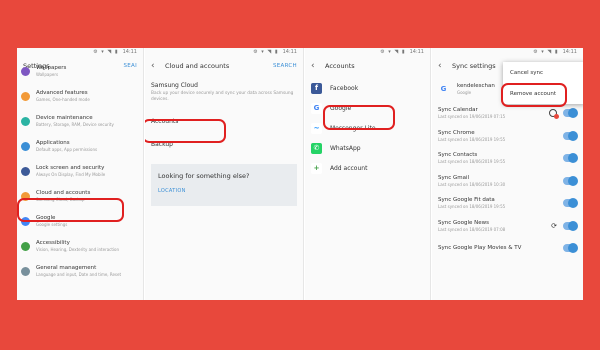 The width and height of the screenshot is (600, 350). I want to click on setting-subtitle: Google settings, so click(52, 224).